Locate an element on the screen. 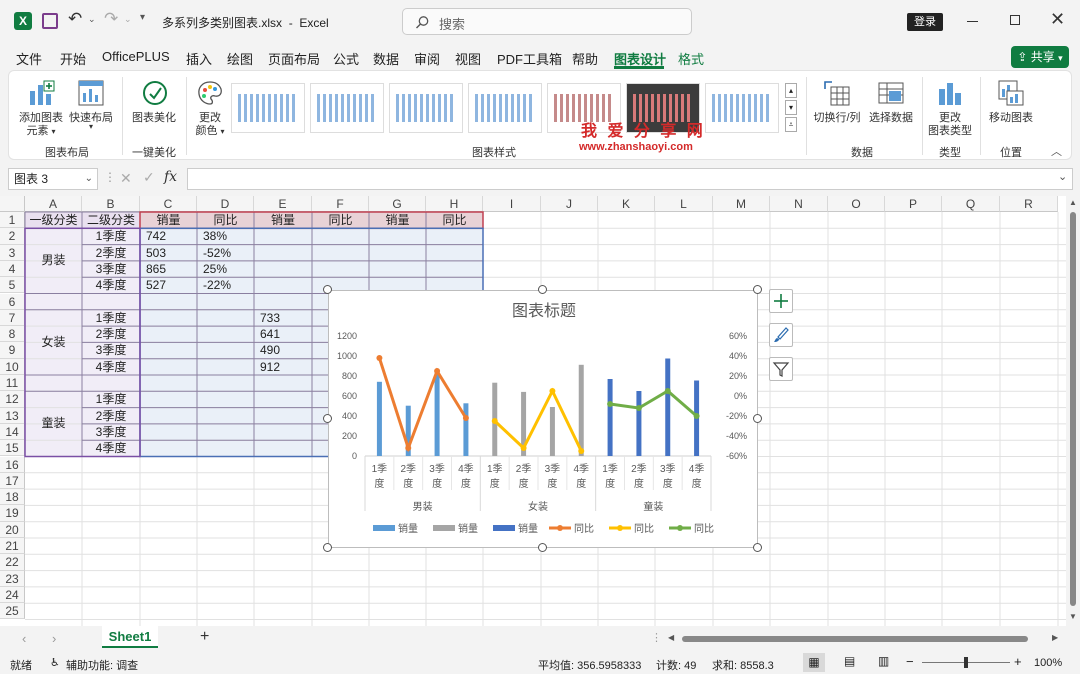 The width and height of the screenshot is (1080, 674). sheet-tab-sheet1: Sheet1 is located at coordinates (130, 637).